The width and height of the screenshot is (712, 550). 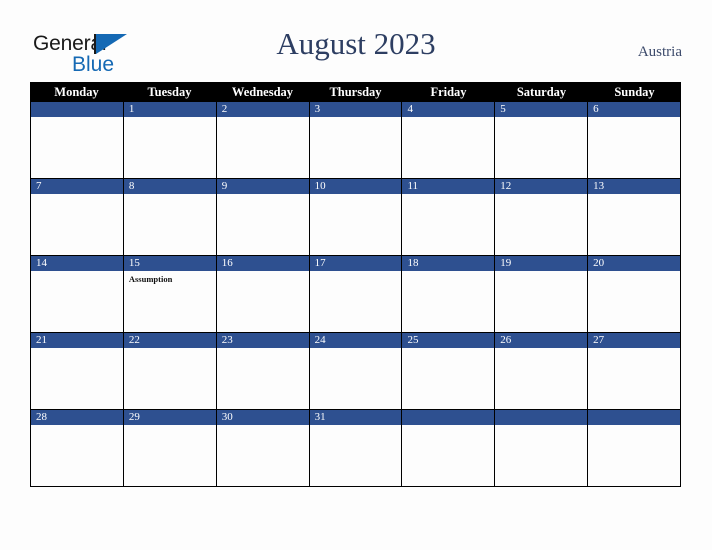 I want to click on calendar-day-cell: 5, so click(x=542, y=140).